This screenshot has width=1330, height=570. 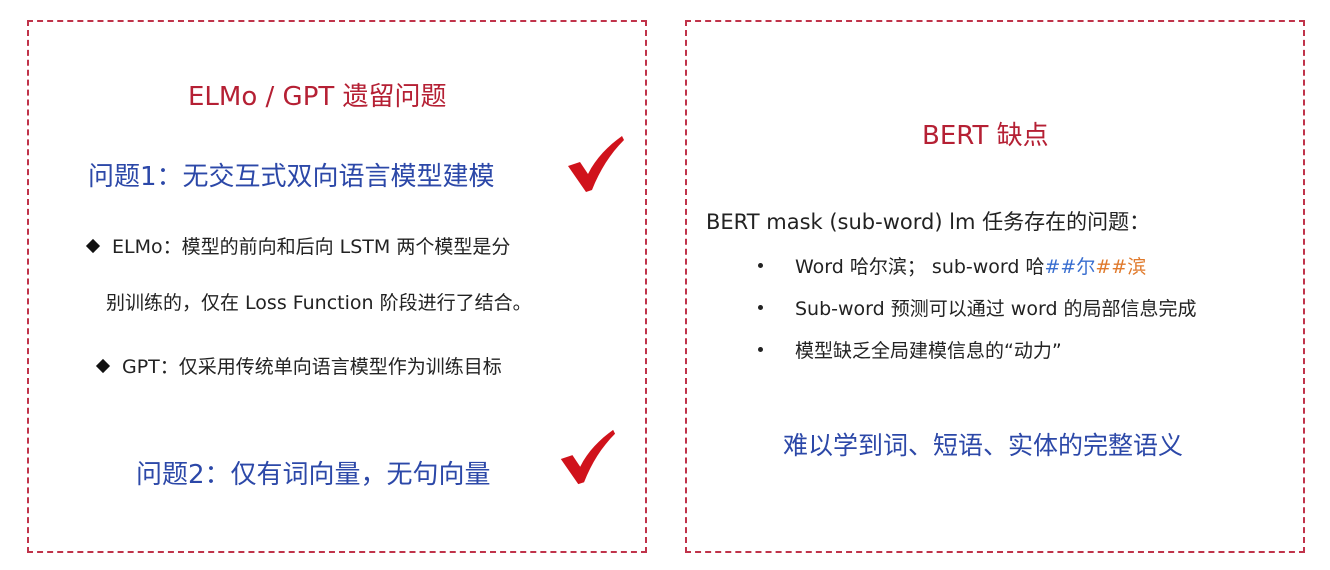 I want to click on bullet-word-prefix: Word 哈尔滨； sub-word 哈, so click(x=920, y=267).